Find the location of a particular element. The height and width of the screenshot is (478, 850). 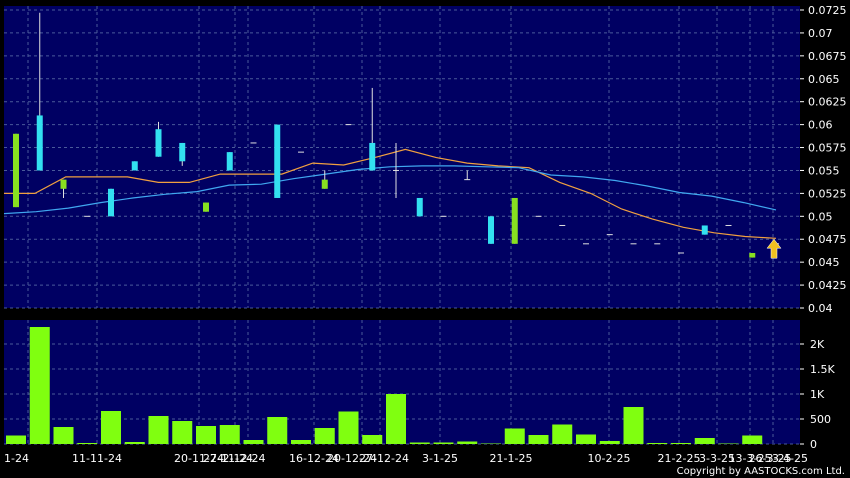

x-tick-label: 11-11-24 is located at coordinates (97, 458).